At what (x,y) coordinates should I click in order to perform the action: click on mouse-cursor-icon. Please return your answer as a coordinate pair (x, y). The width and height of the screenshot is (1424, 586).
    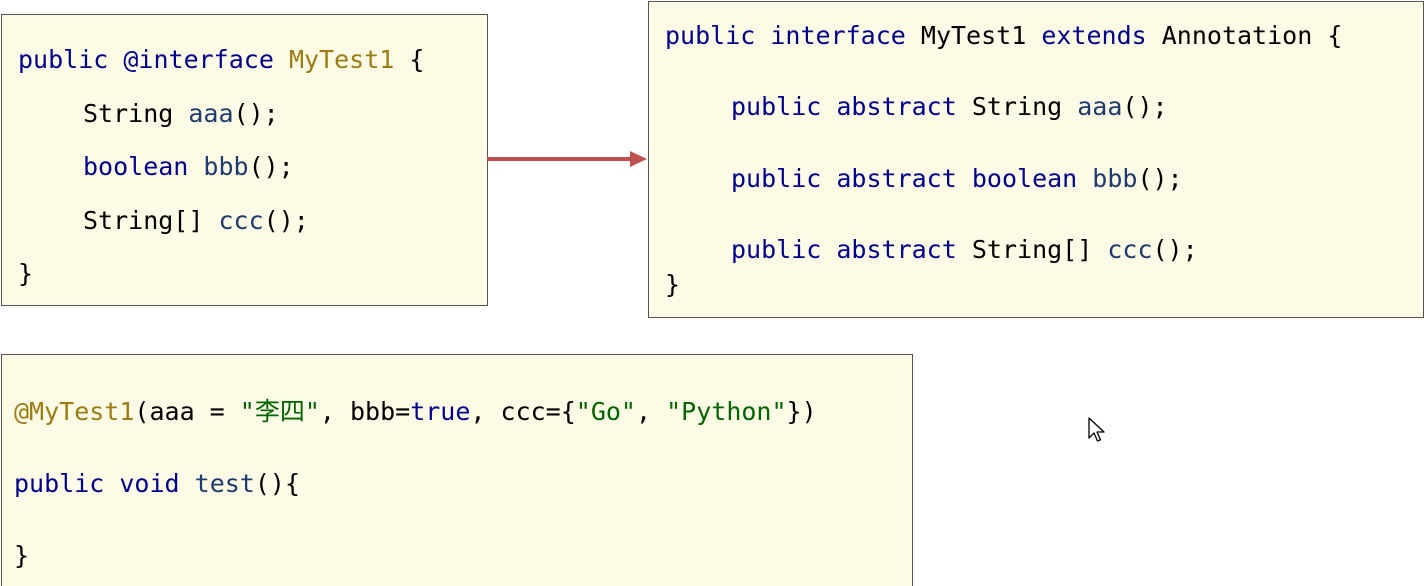
    Looking at the image, I should click on (1096, 429).